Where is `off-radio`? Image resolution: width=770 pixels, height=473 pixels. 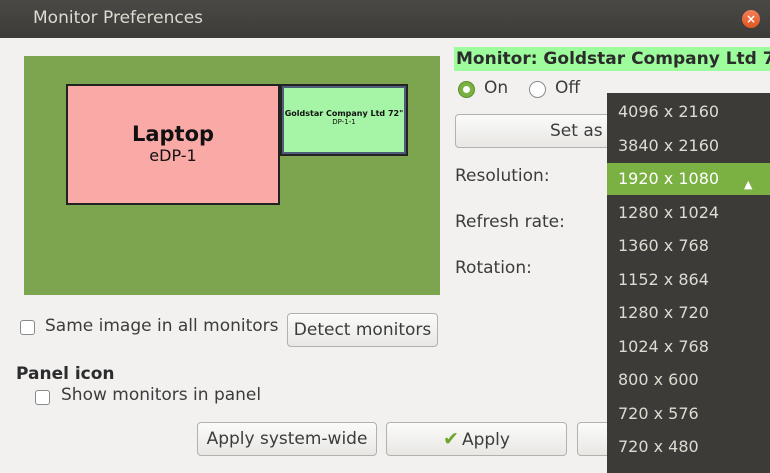 off-radio is located at coordinates (537, 89).